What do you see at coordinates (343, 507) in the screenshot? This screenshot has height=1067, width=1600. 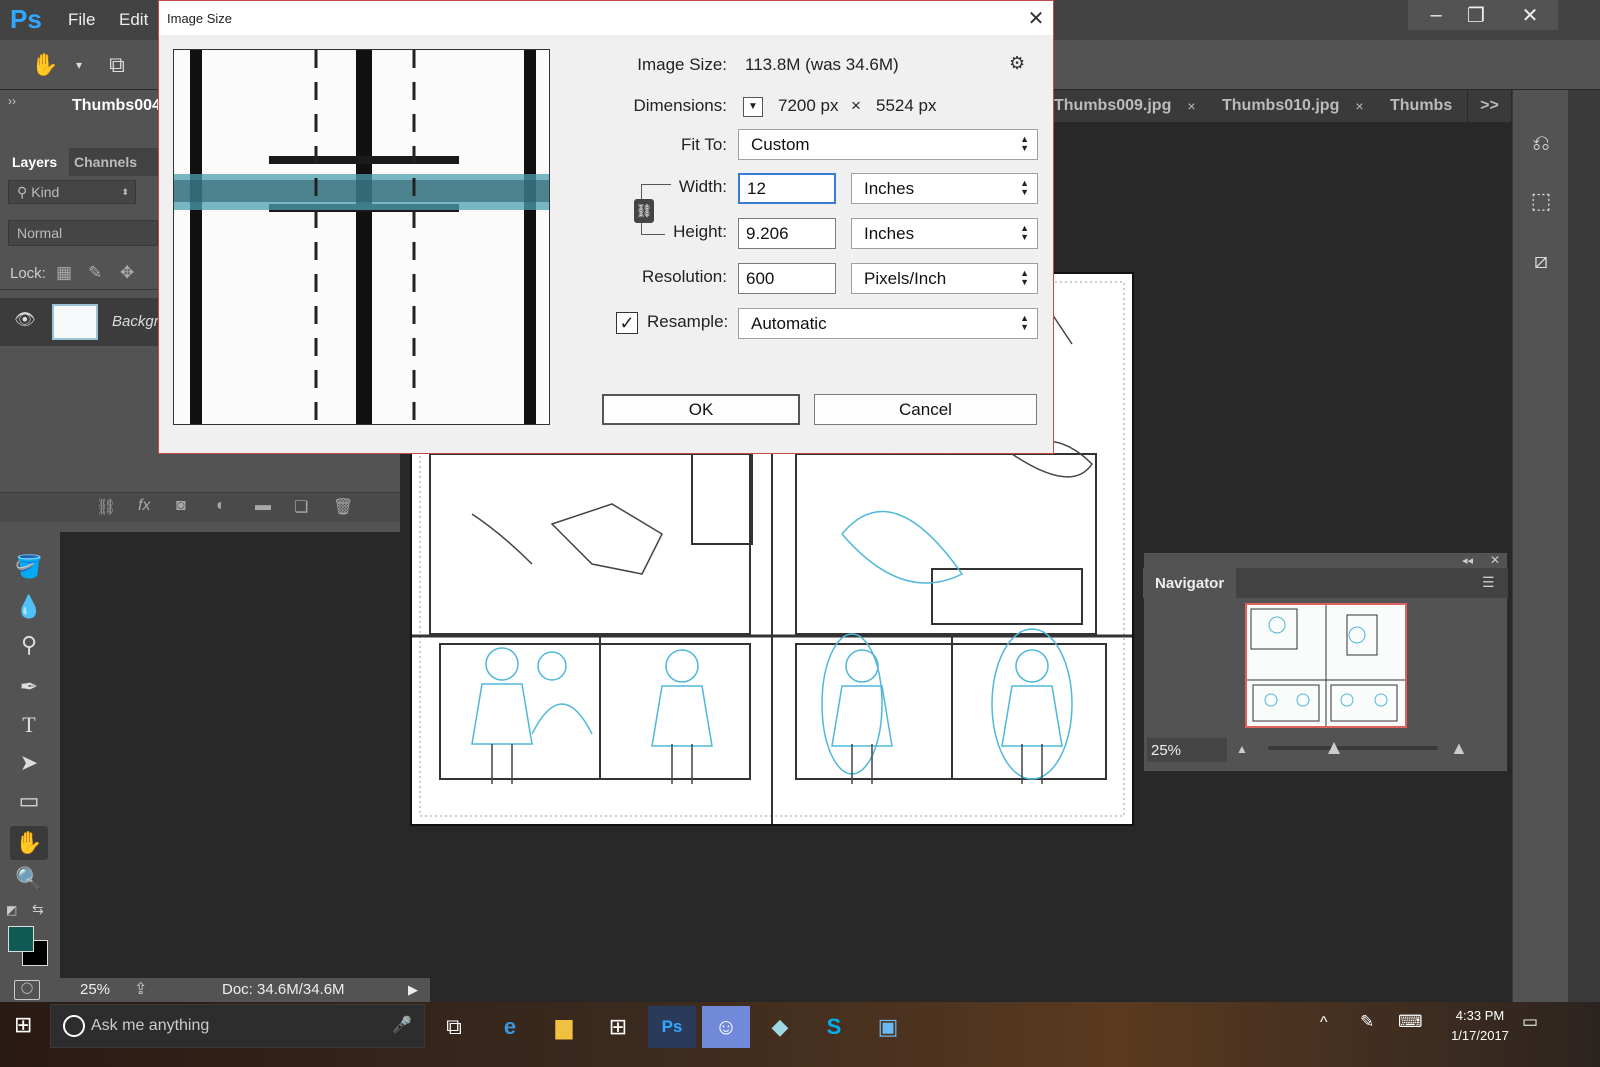 I see `delete-layer-icon: 🗑` at bounding box center [343, 507].